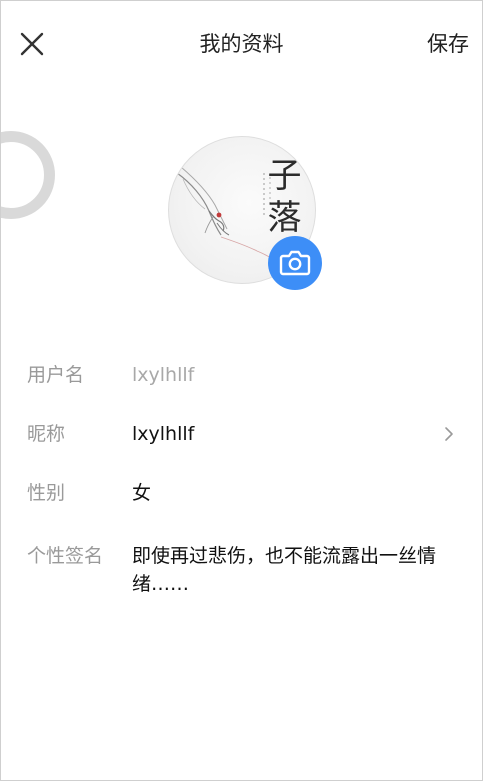  What do you see at coordinates (28, 175) in the screenshot?
I see `floating-ring-decoration` at bounding box center [28, 175].